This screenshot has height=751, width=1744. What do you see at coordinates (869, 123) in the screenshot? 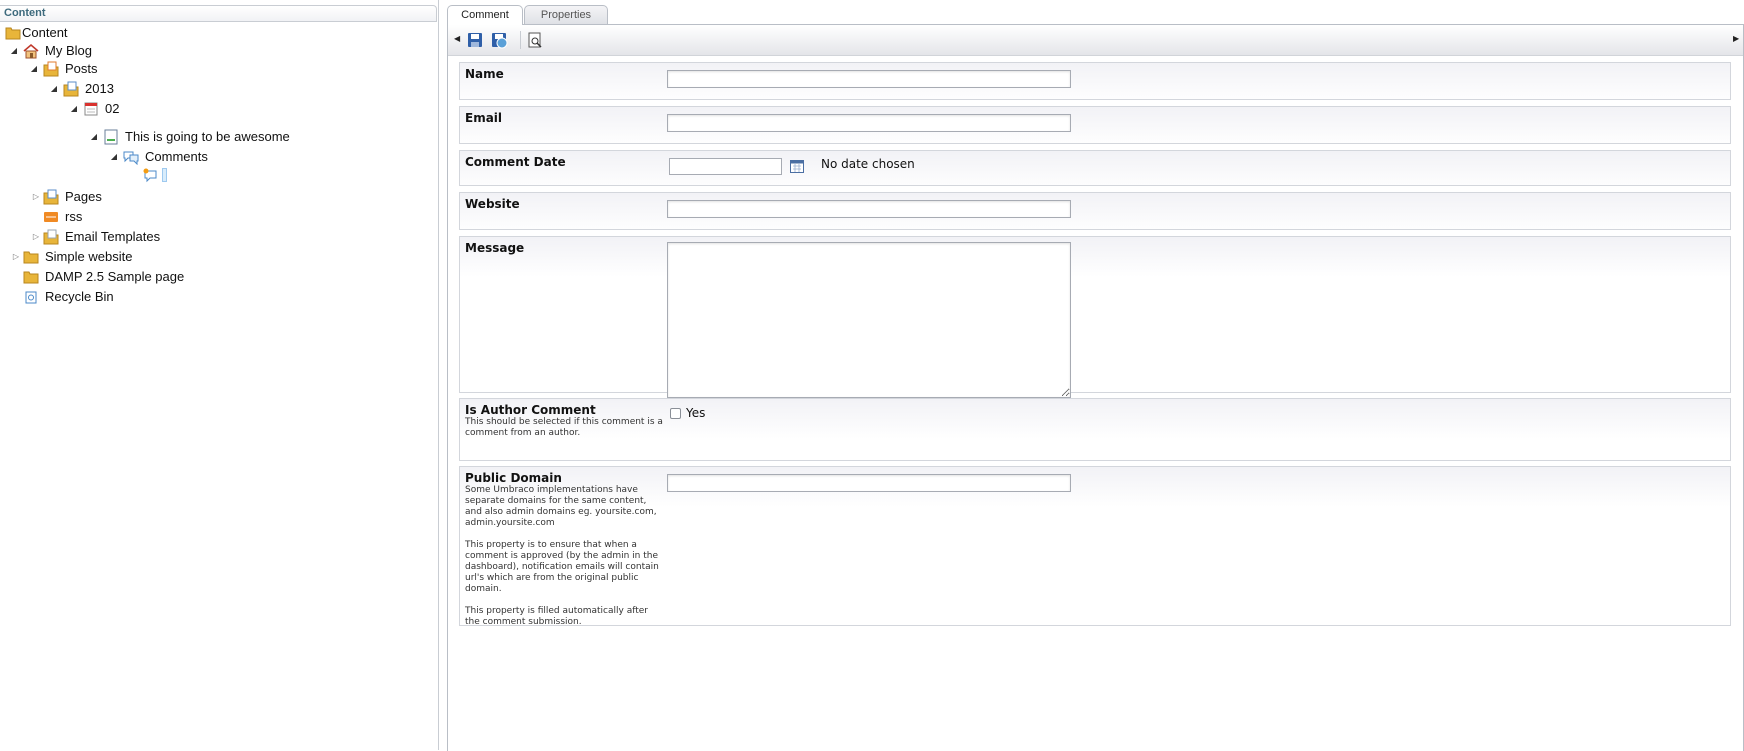
I see `email-input` at bounding box center [869, 123].